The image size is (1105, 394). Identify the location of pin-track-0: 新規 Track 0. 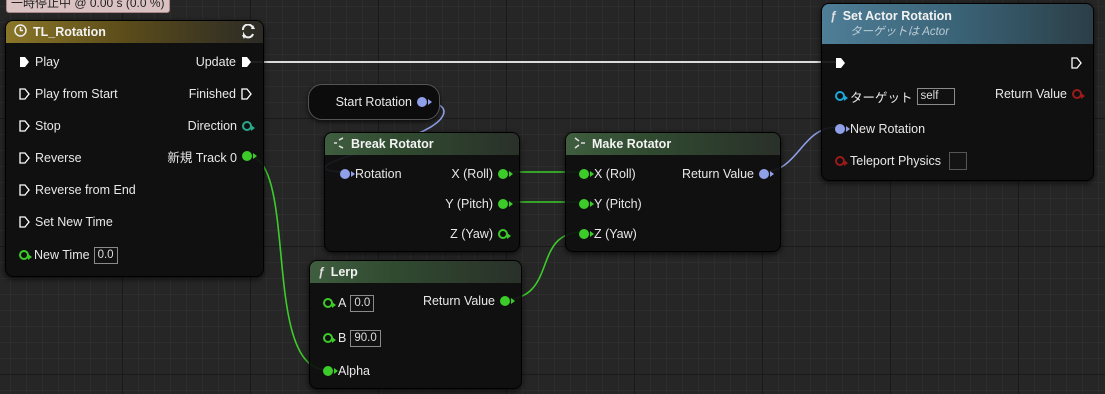
(212, 156).